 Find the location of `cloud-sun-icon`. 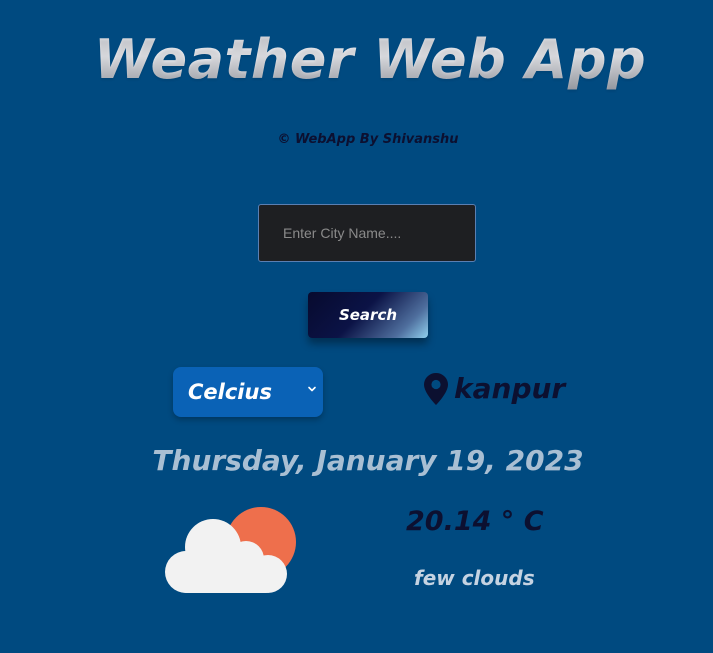

cloud-sun-icon is located at coordinates (230, 550).